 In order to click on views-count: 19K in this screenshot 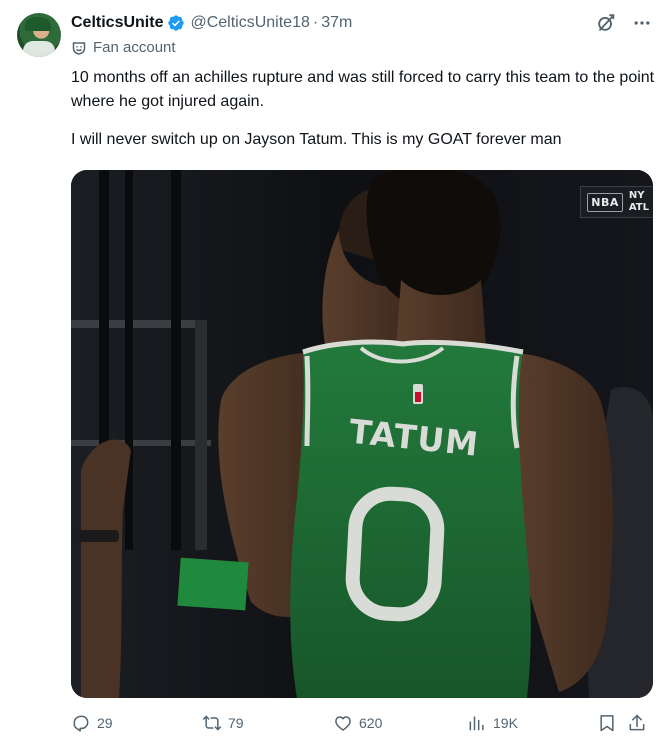, I will do `click(505, 723)`.